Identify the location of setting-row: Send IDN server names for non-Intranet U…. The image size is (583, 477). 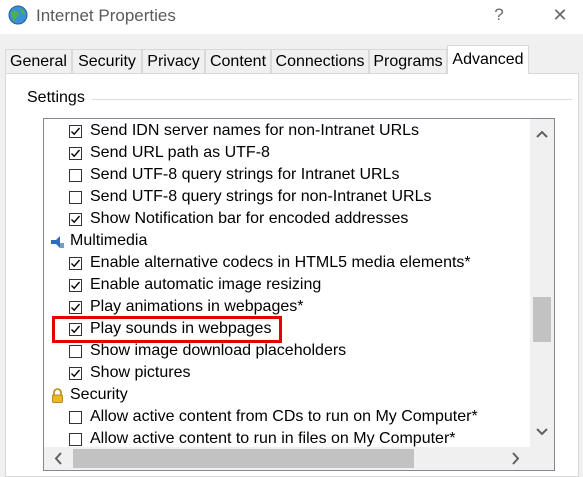
(286, 132).